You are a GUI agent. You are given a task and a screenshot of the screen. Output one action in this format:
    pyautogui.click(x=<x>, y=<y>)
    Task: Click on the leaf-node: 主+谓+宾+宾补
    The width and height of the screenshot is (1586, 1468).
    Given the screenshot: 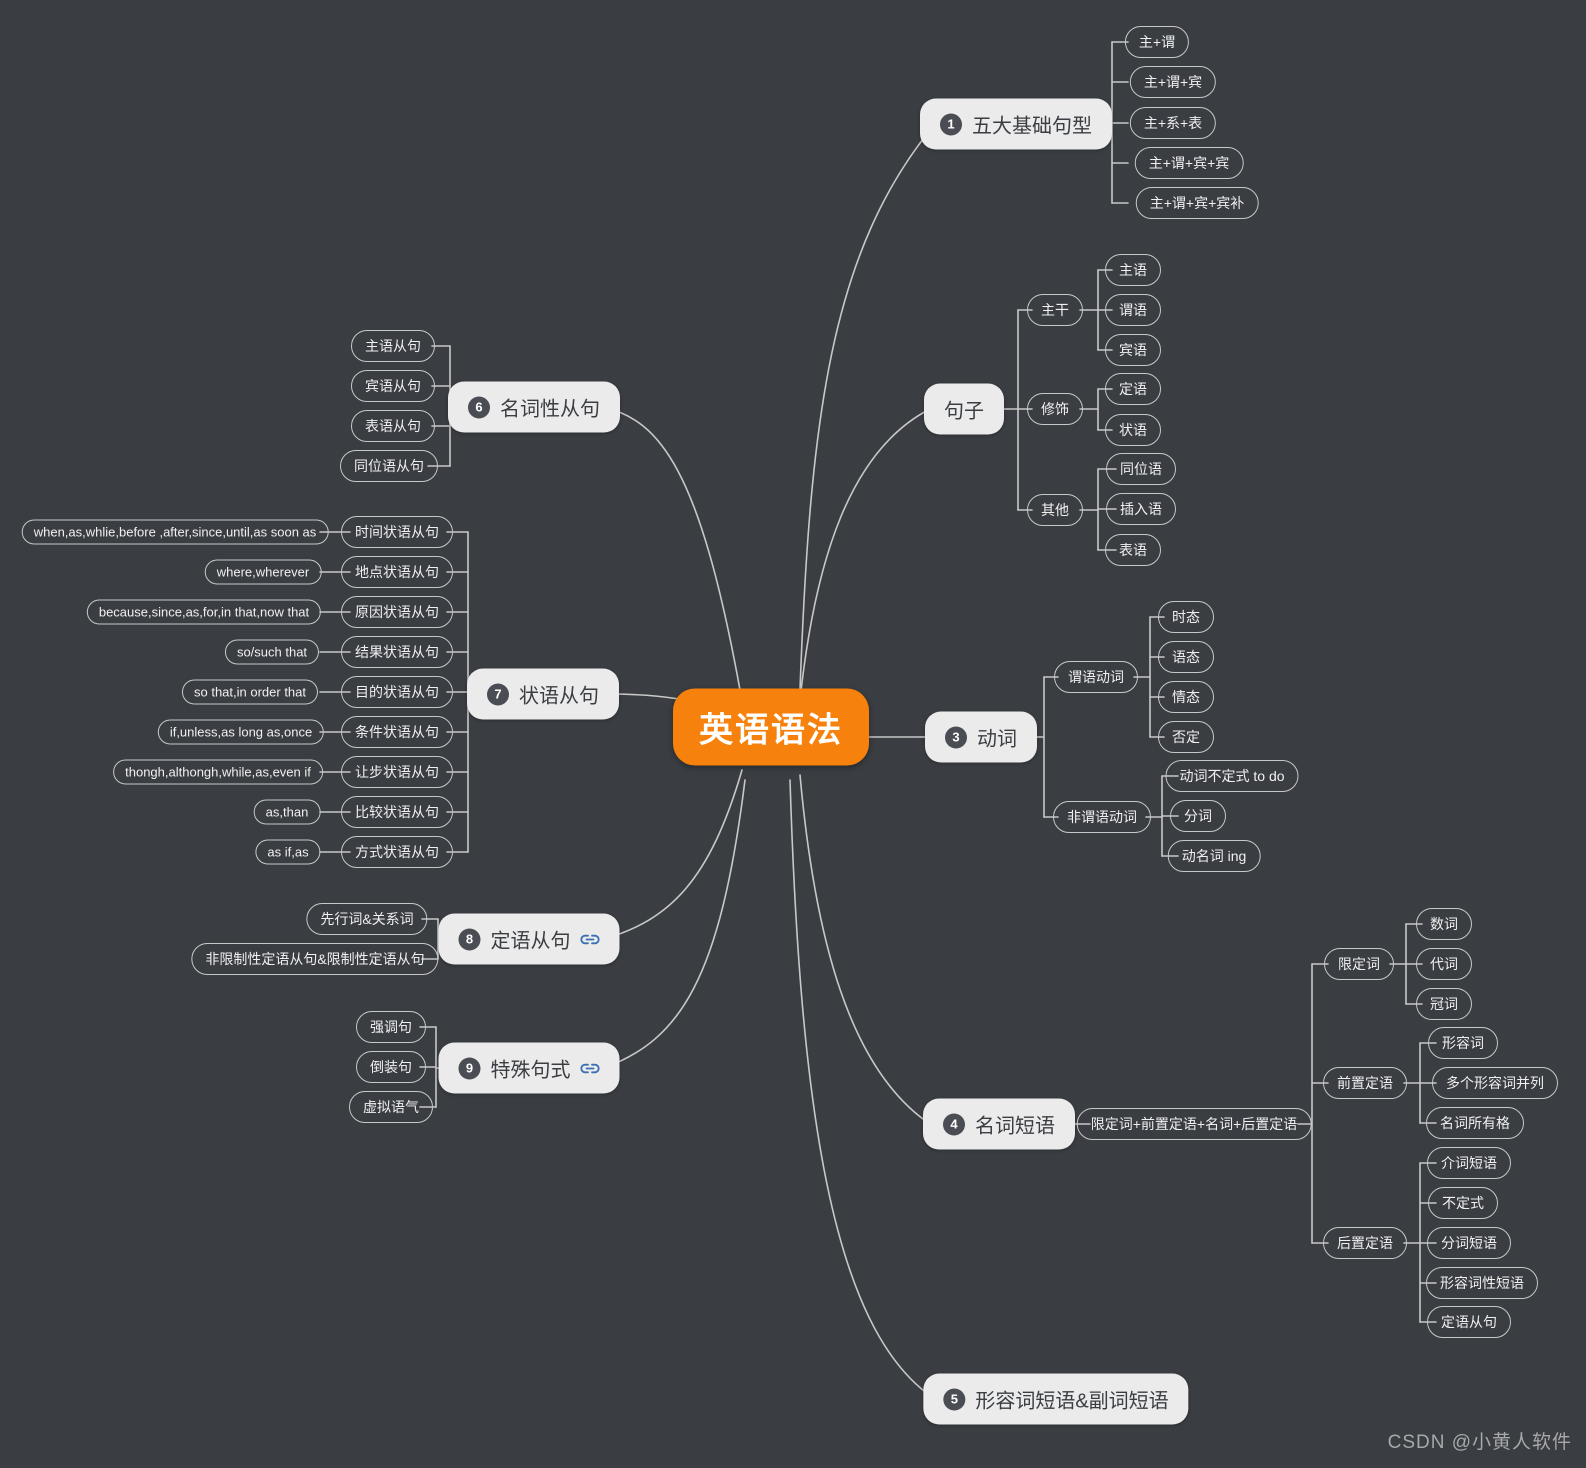 What is the action you would take?
    pyautogui.click(x=1197, y=203)
    